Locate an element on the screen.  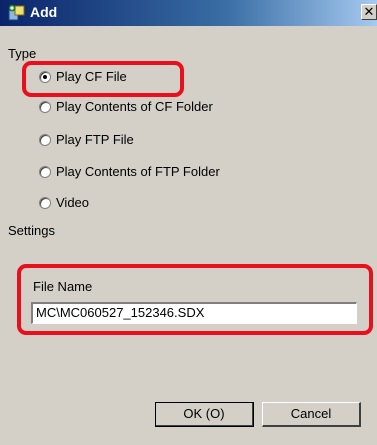
highlight-play-cf-file is located at coordinates (103, 79).